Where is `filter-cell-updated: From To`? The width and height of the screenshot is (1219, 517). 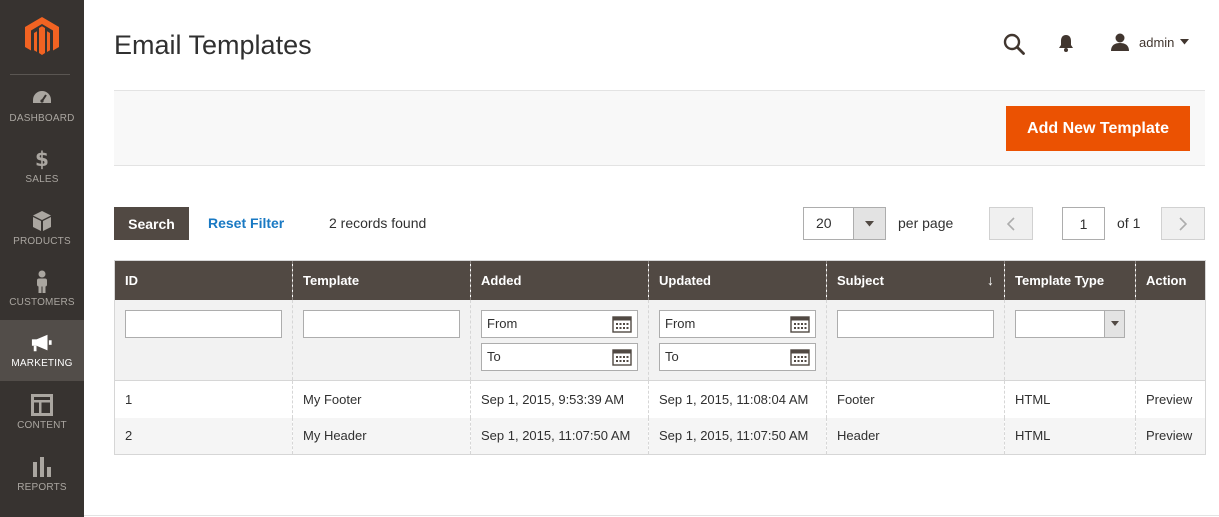
filter-cell-updated: From To is located at coordinates (737, 340).